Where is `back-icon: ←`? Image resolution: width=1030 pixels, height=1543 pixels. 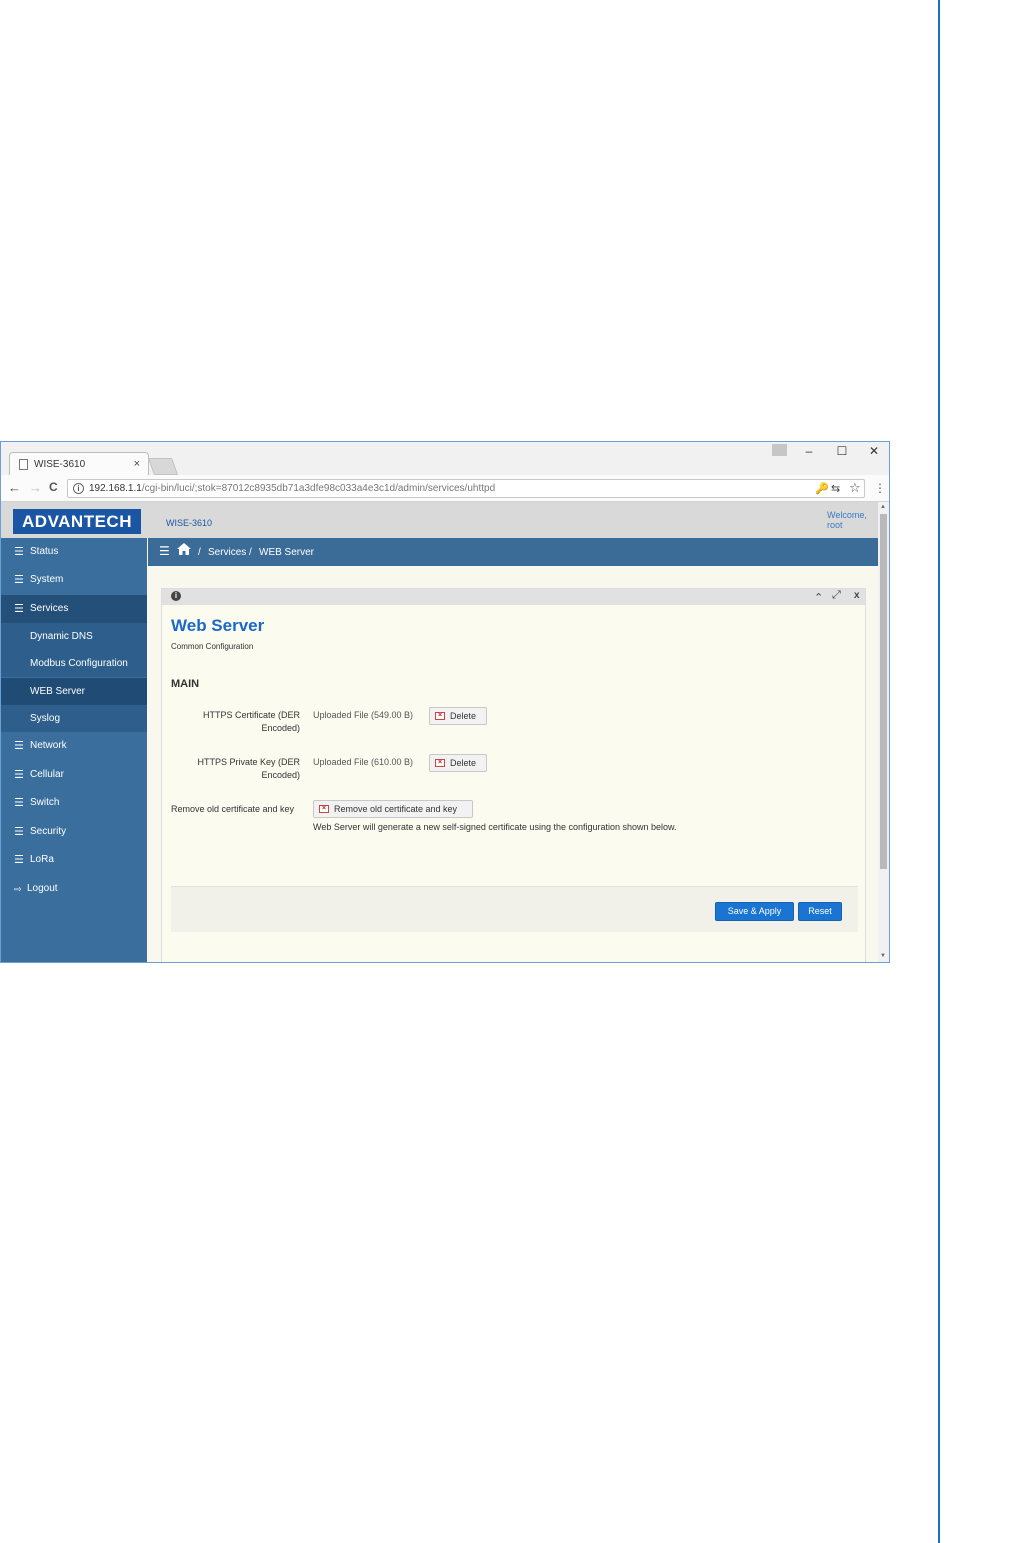
back-icon: ← is located at coordinates (14, 487).